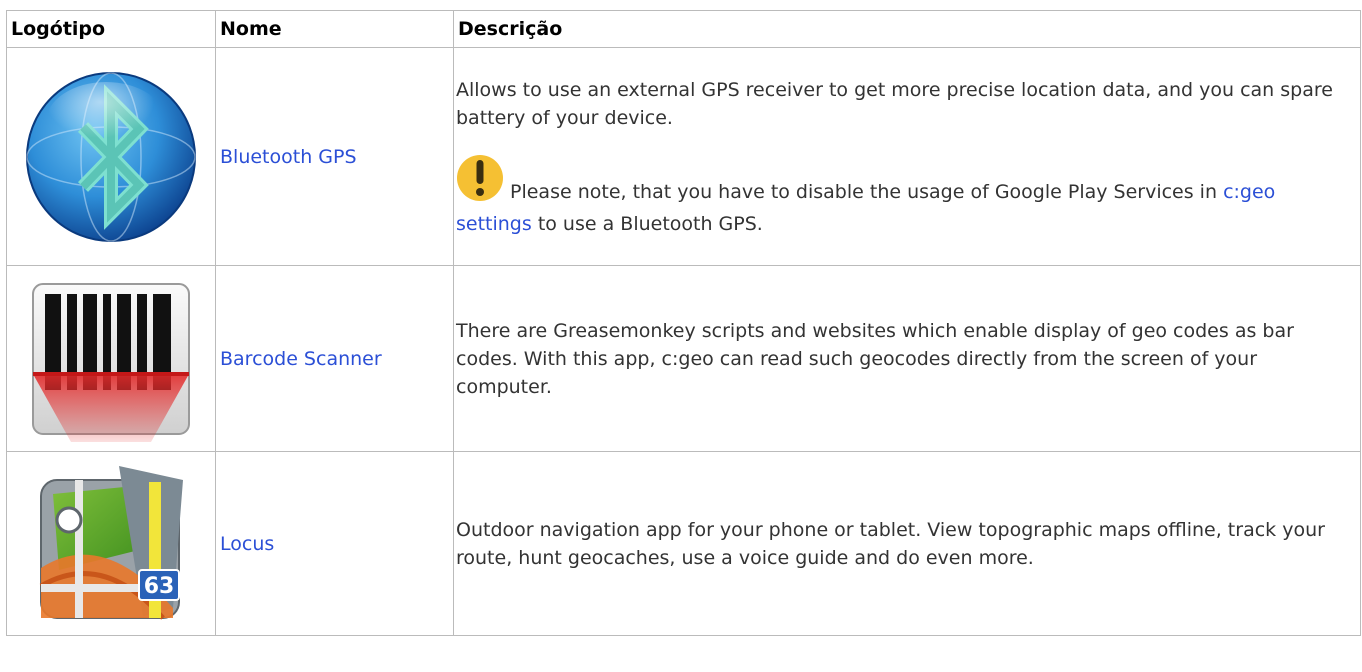  I want to click on app-link-barcode-scanner: Barcode Scanner, so click(301, 359).